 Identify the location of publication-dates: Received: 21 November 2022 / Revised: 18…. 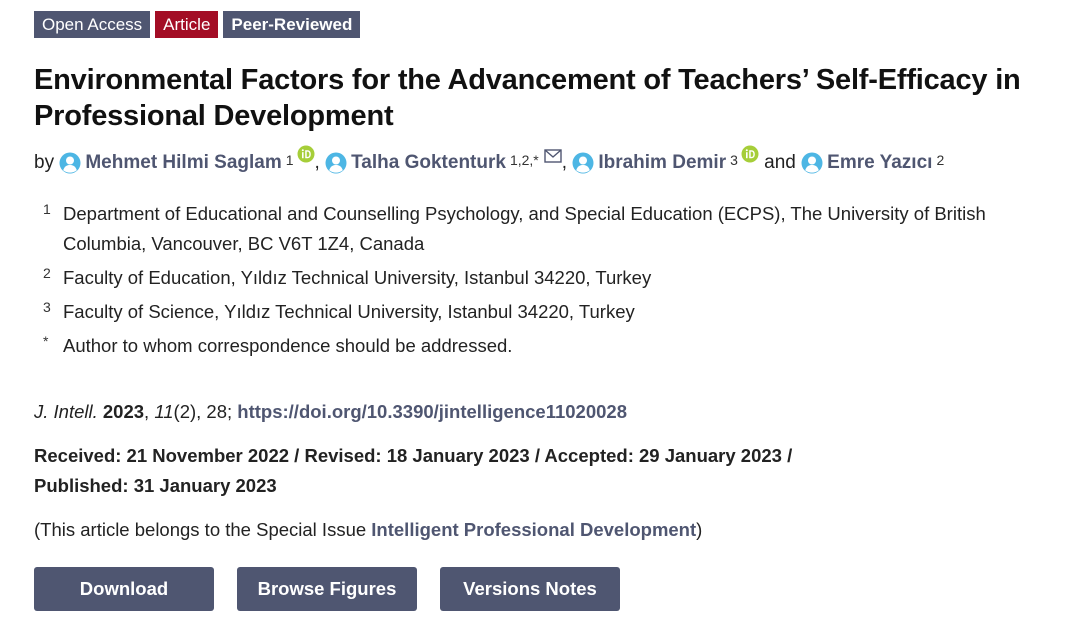
(546, 471).